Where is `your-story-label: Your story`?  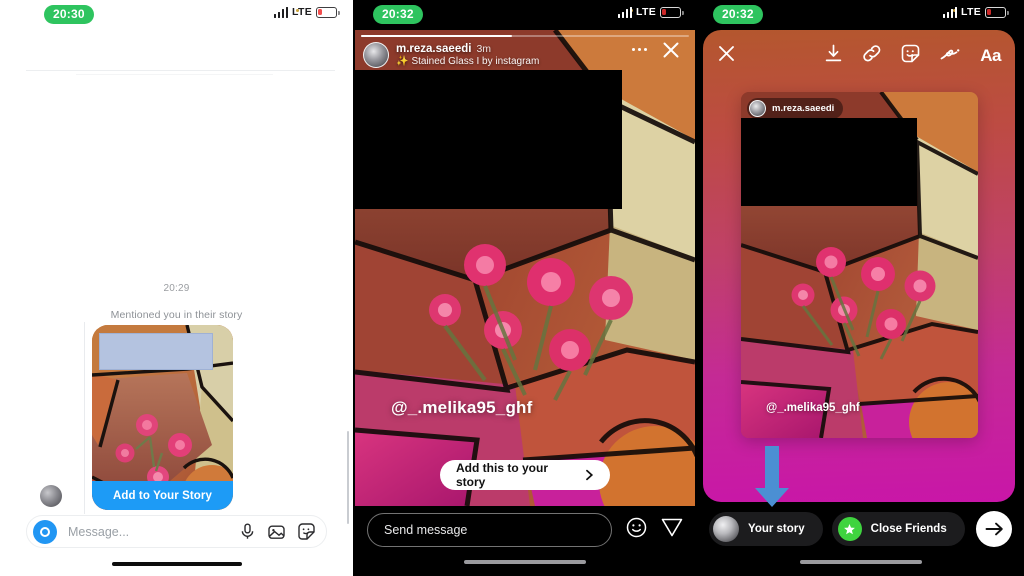 your-story-label: Your story is located at coordinates (776, 529).